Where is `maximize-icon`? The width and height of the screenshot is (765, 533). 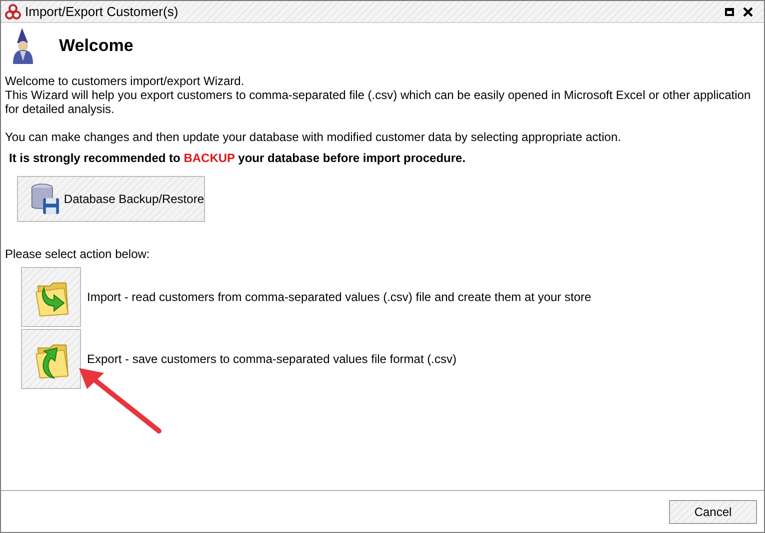
maximize-icon is located at coordinates (729, 12).